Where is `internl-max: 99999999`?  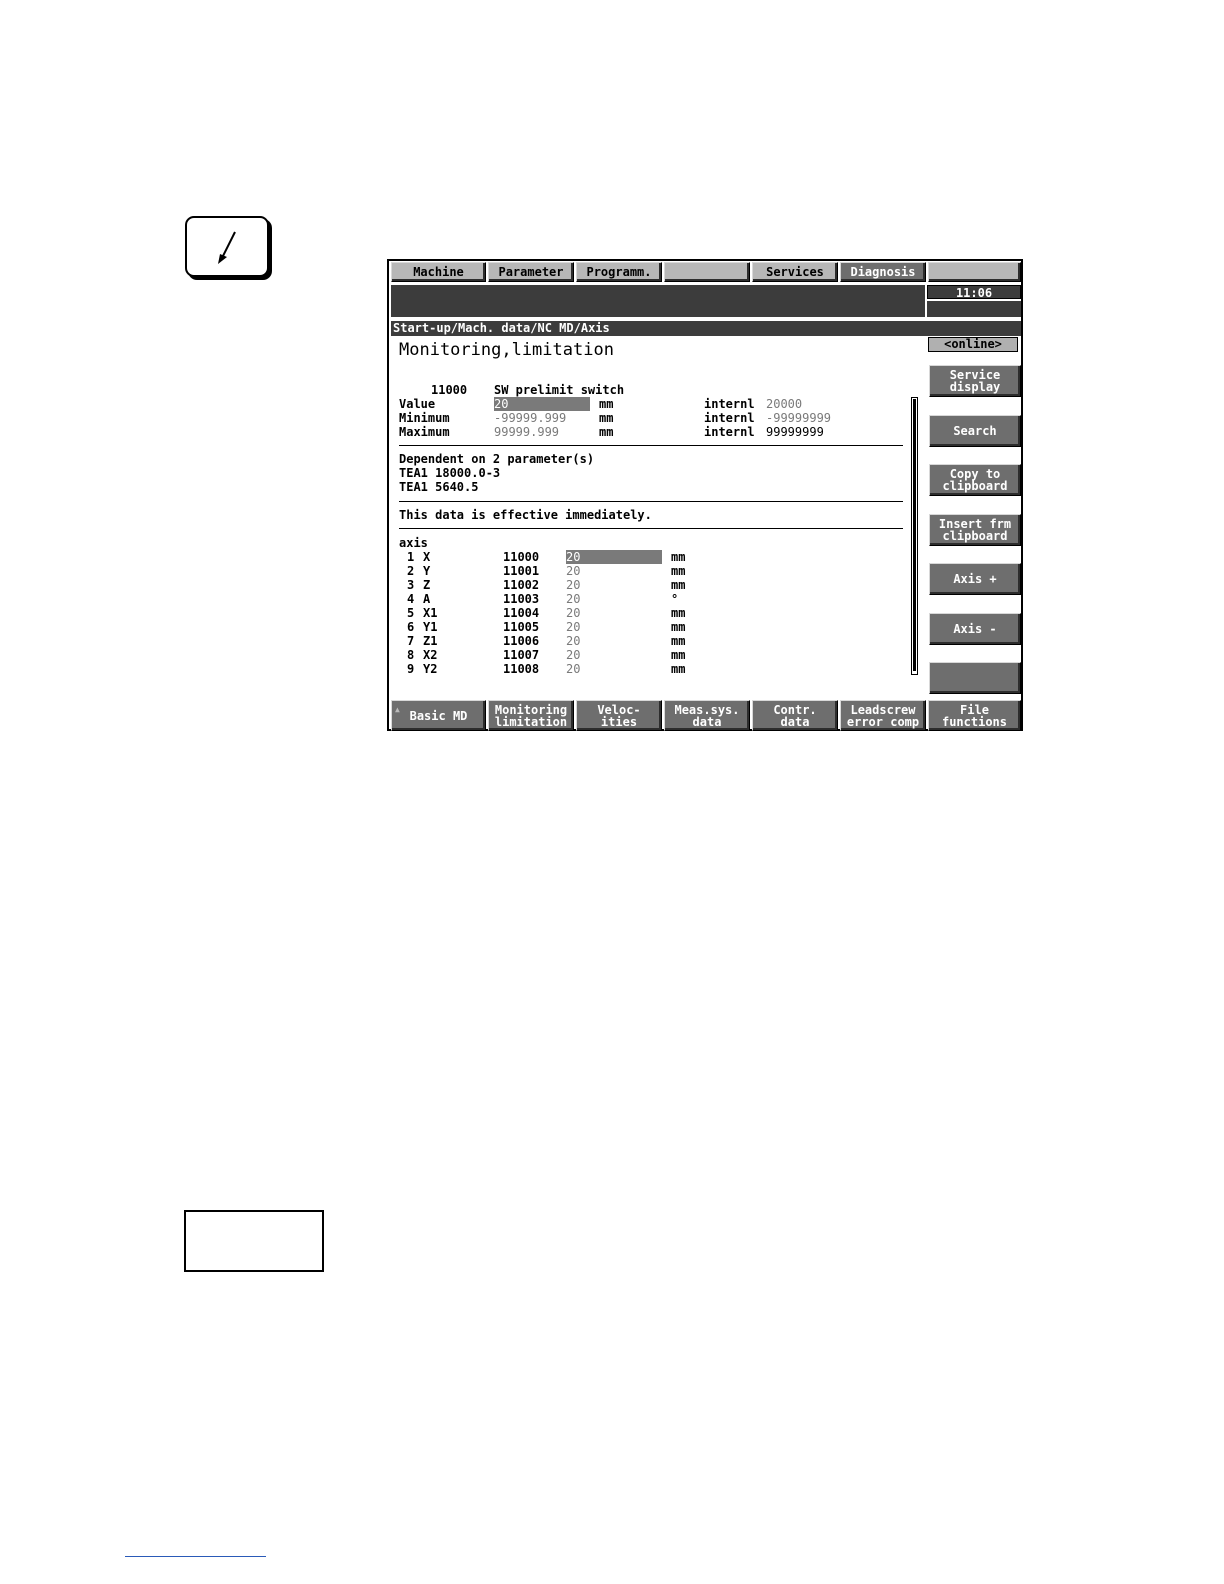 internl-max: 99999999 is located at coordinates (795, 432).